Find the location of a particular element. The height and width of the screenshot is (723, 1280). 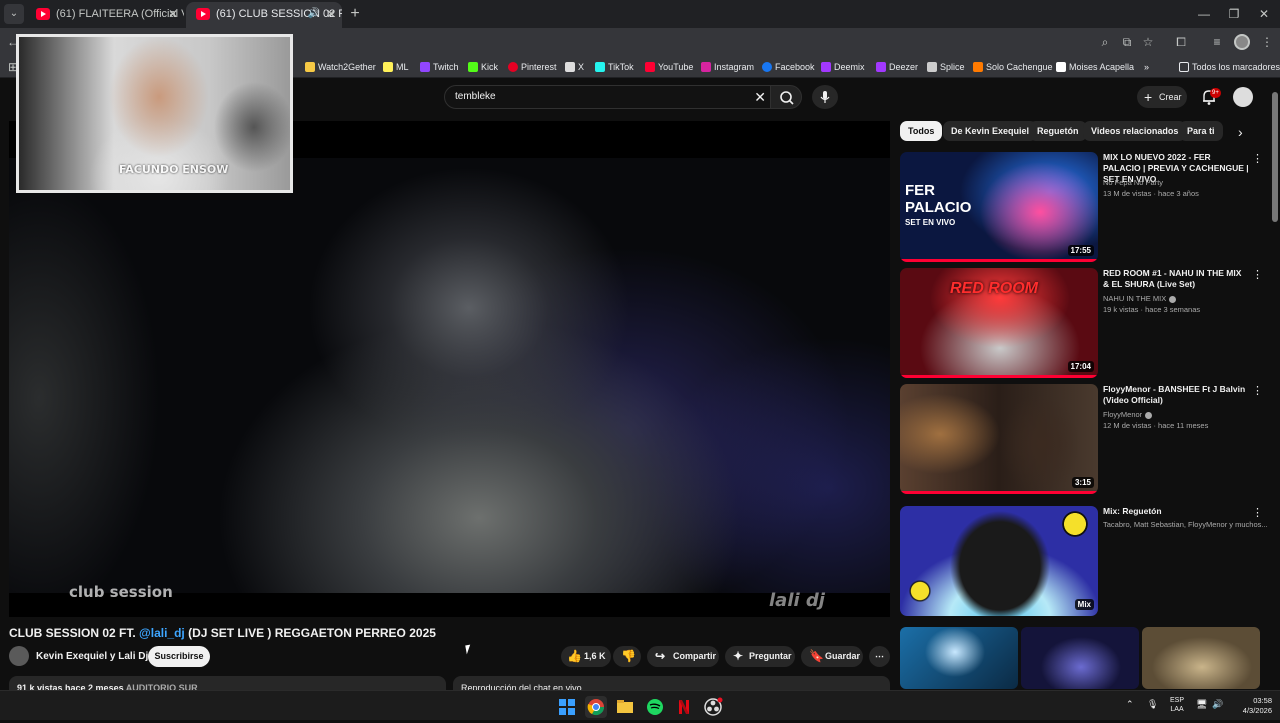

more-actions-button: ⋯ is located at coordinates (879, 656).